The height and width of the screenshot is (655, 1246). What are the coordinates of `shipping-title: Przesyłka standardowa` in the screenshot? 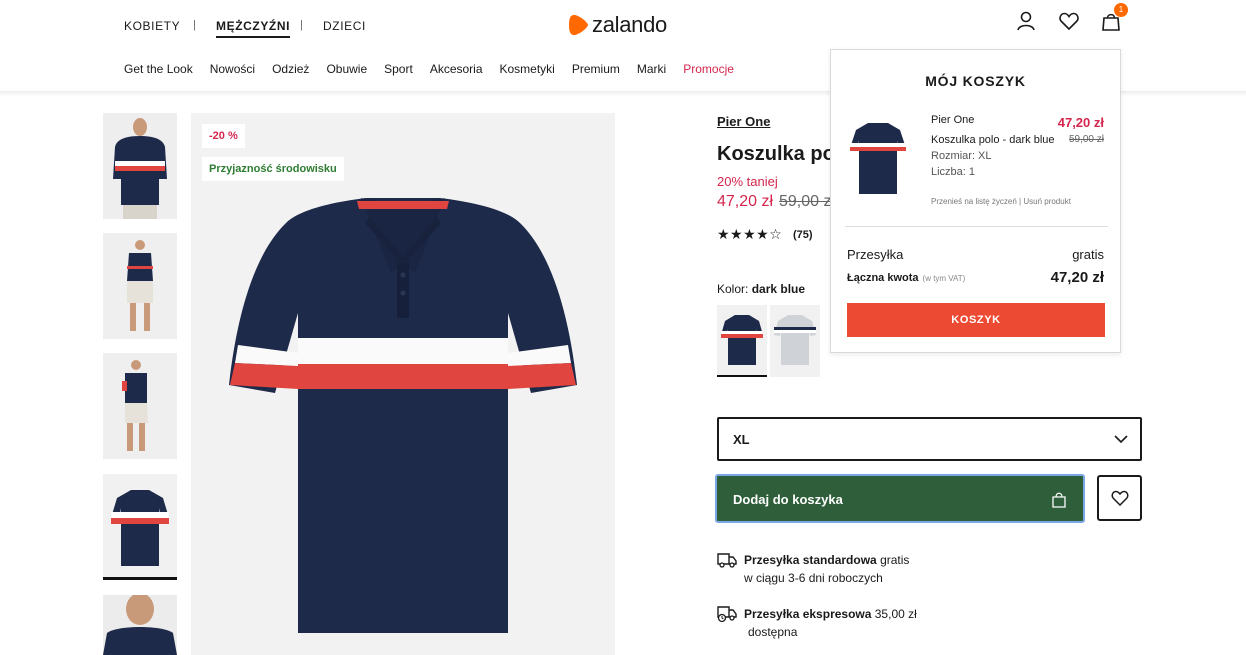 It's located at (810, 560).